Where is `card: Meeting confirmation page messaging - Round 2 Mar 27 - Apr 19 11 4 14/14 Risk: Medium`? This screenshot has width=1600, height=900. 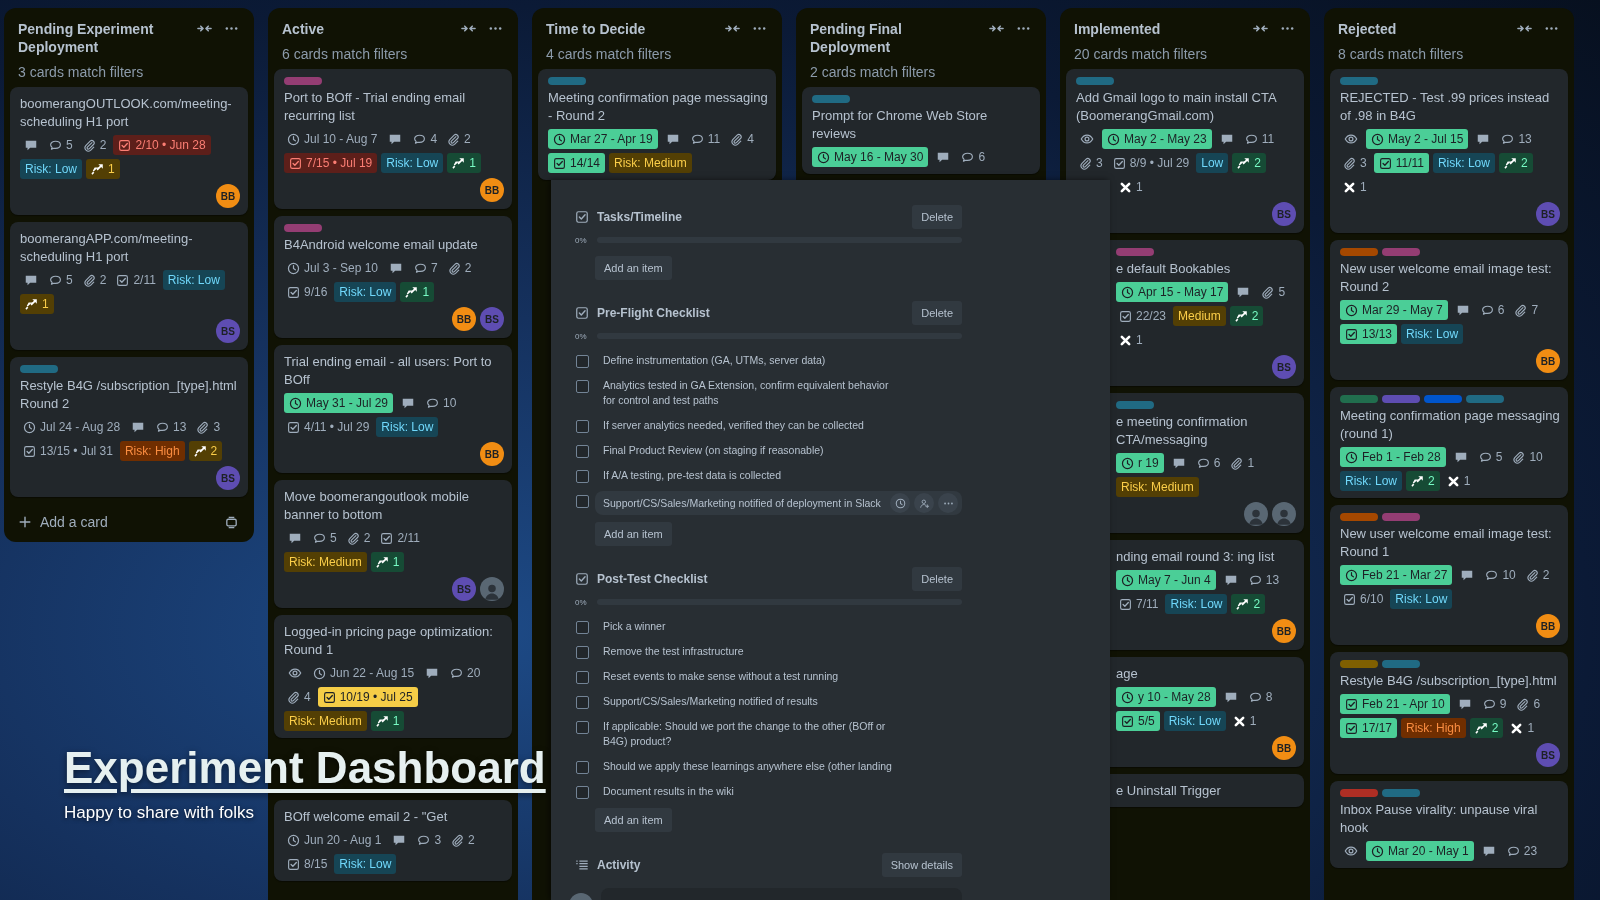
card: Meeting confirmation page messaging - Round 2 Mar 27 - Apr 19 11 4 14/14 Risk: Medium is located at coordinates (657, 124).